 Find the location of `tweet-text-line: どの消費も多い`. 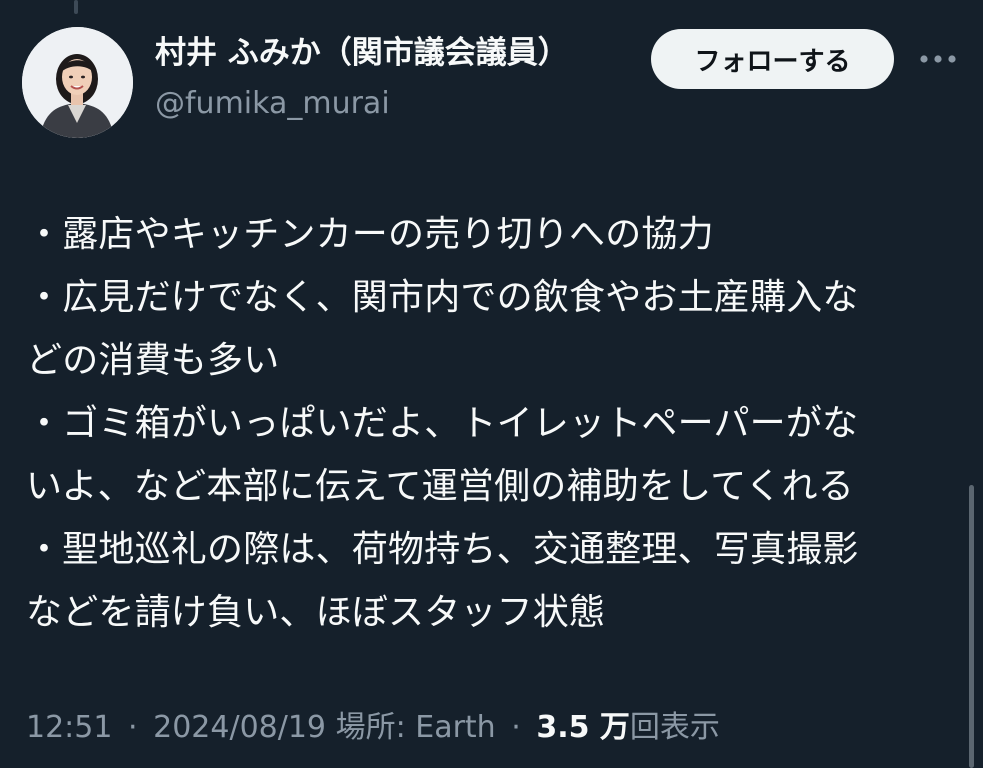

tweet-text-line: どの消費も多い is located at coordinates (153, 360).